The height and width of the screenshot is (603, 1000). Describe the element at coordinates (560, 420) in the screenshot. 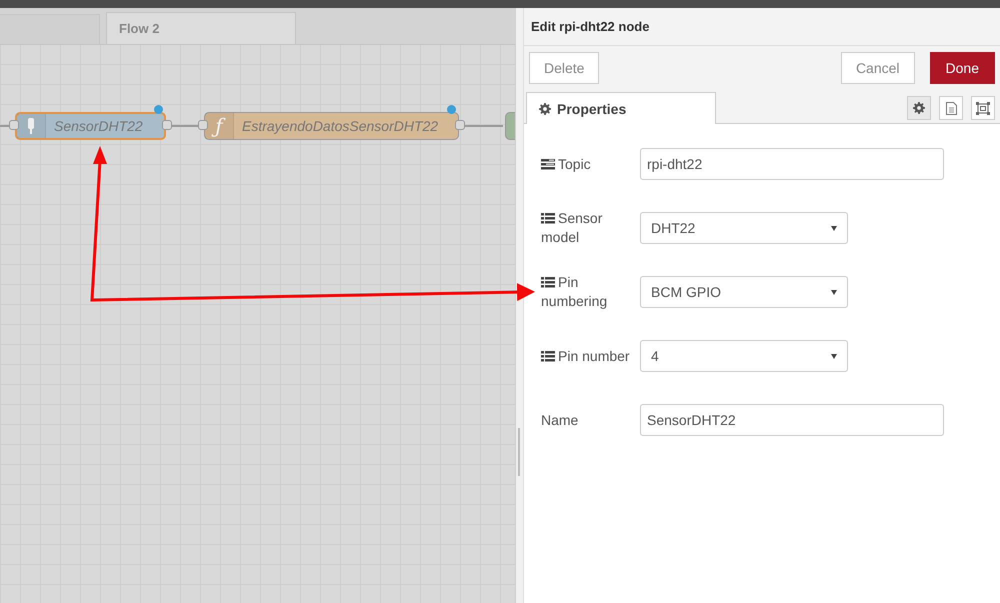

I see `field-label: Name` at that location.